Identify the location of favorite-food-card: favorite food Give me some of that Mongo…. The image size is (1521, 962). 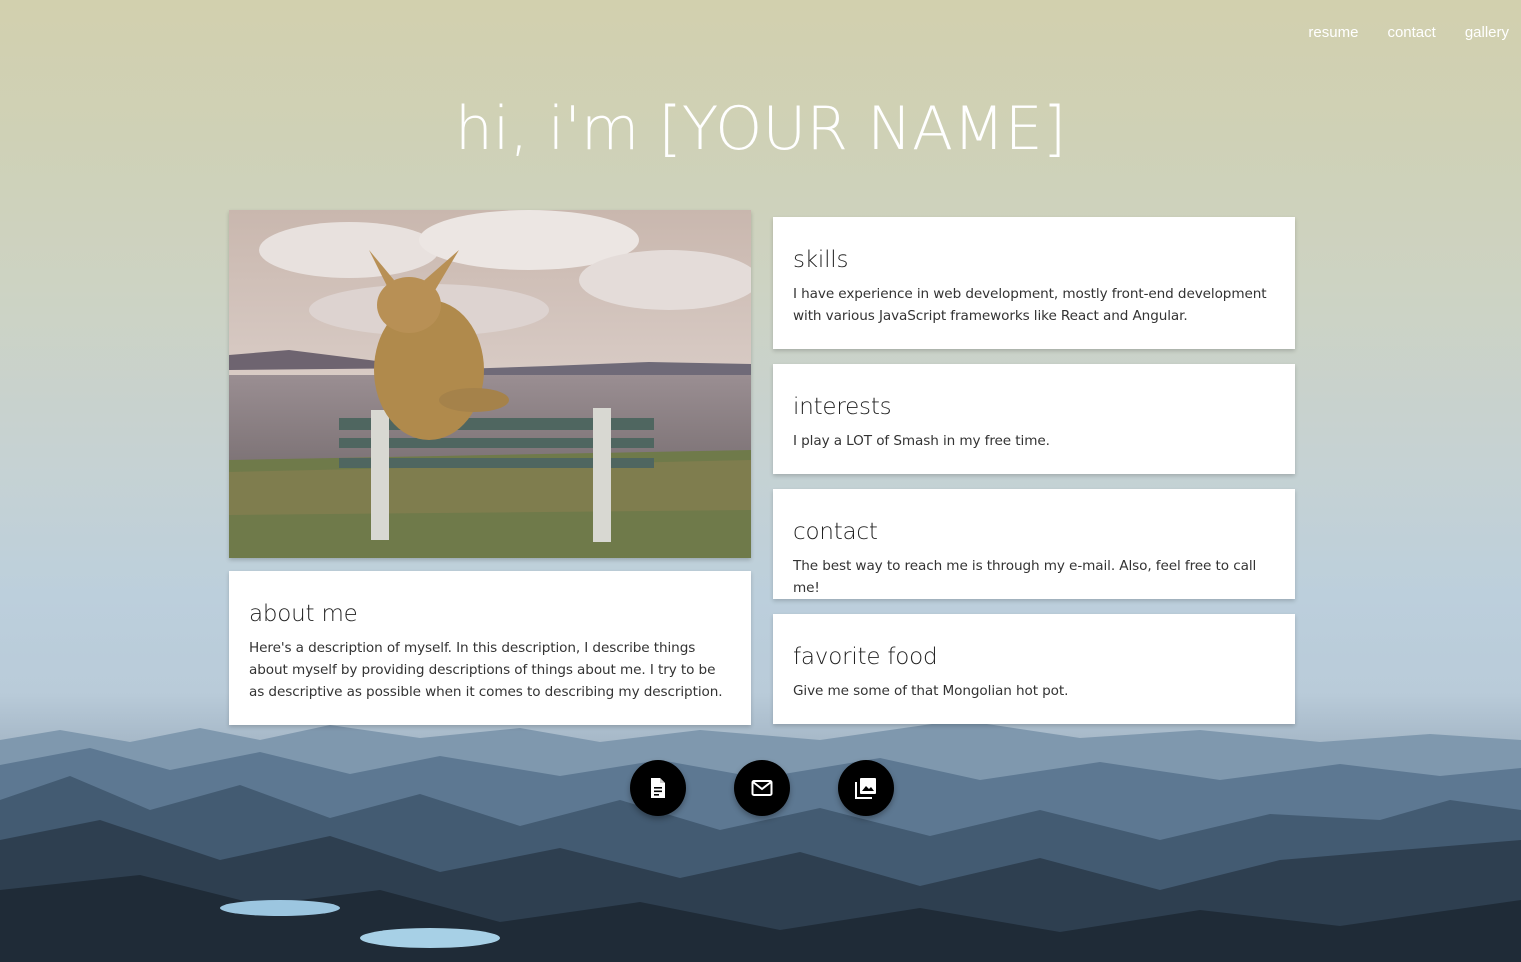
(1034, 669).